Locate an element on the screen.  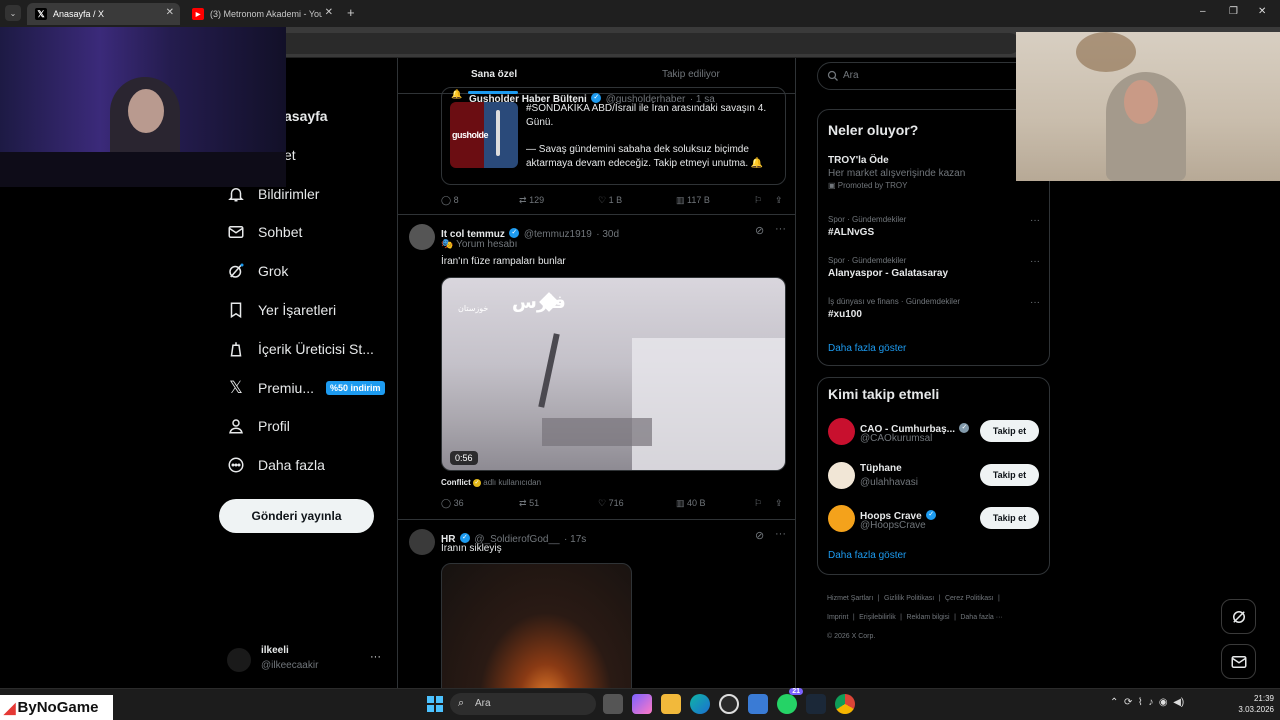
tweet-video: فارس خوزستان 0:56 is located at coordinates (613, 374).